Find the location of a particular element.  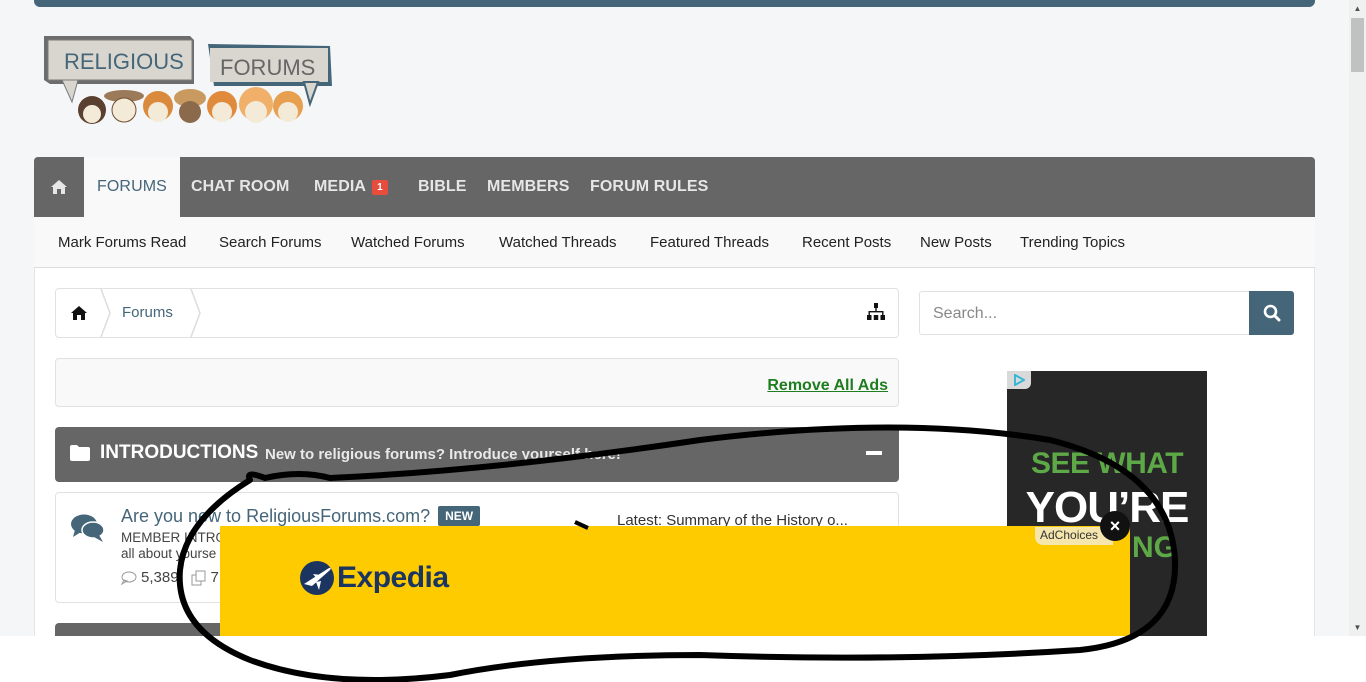

sitemap-icon is located at coordinates (876, 311).